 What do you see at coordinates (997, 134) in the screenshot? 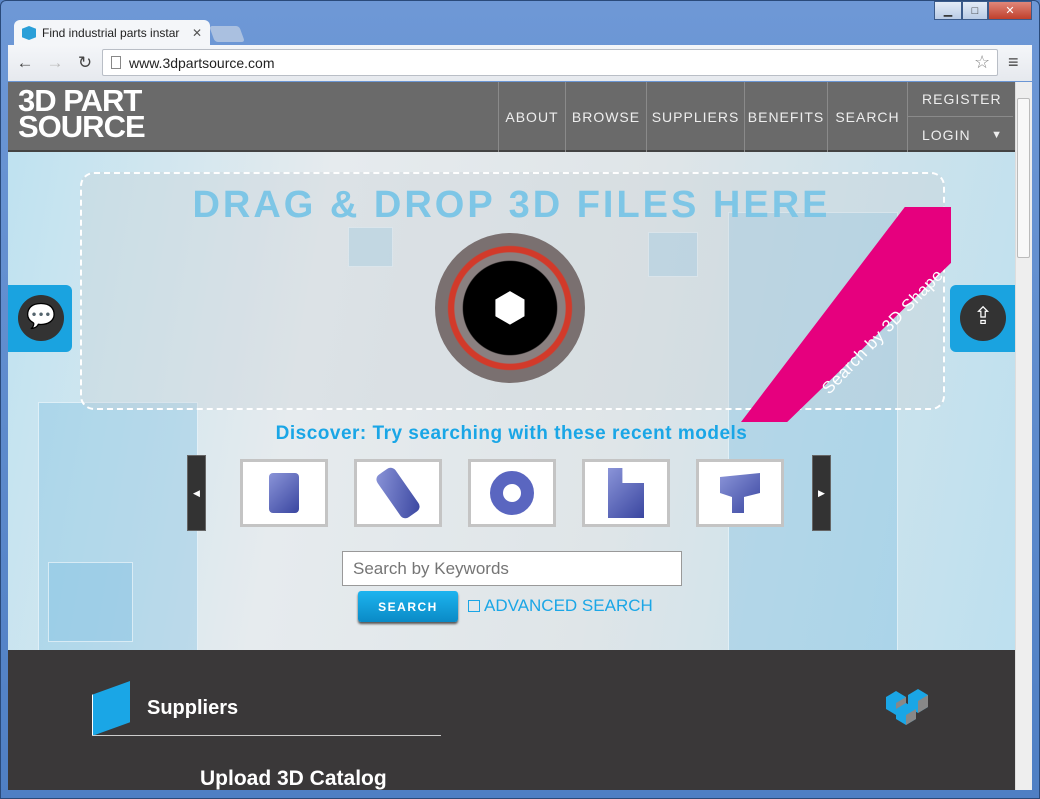
I see `caret-down-icon: ▼` at bounding box center [997, 134].